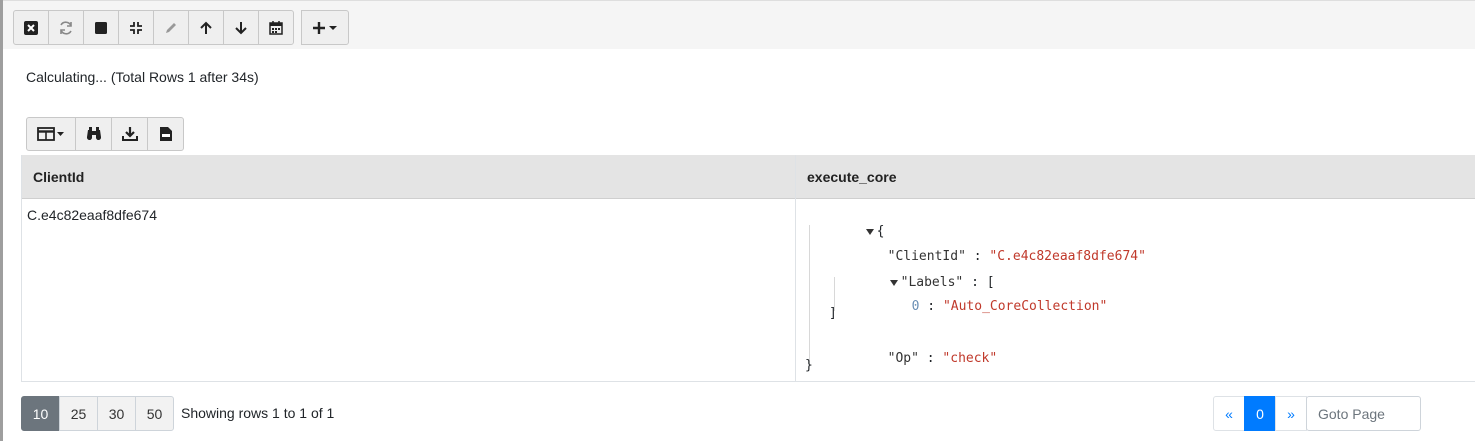  I want to click on csv-export-button, so click(165, 134).